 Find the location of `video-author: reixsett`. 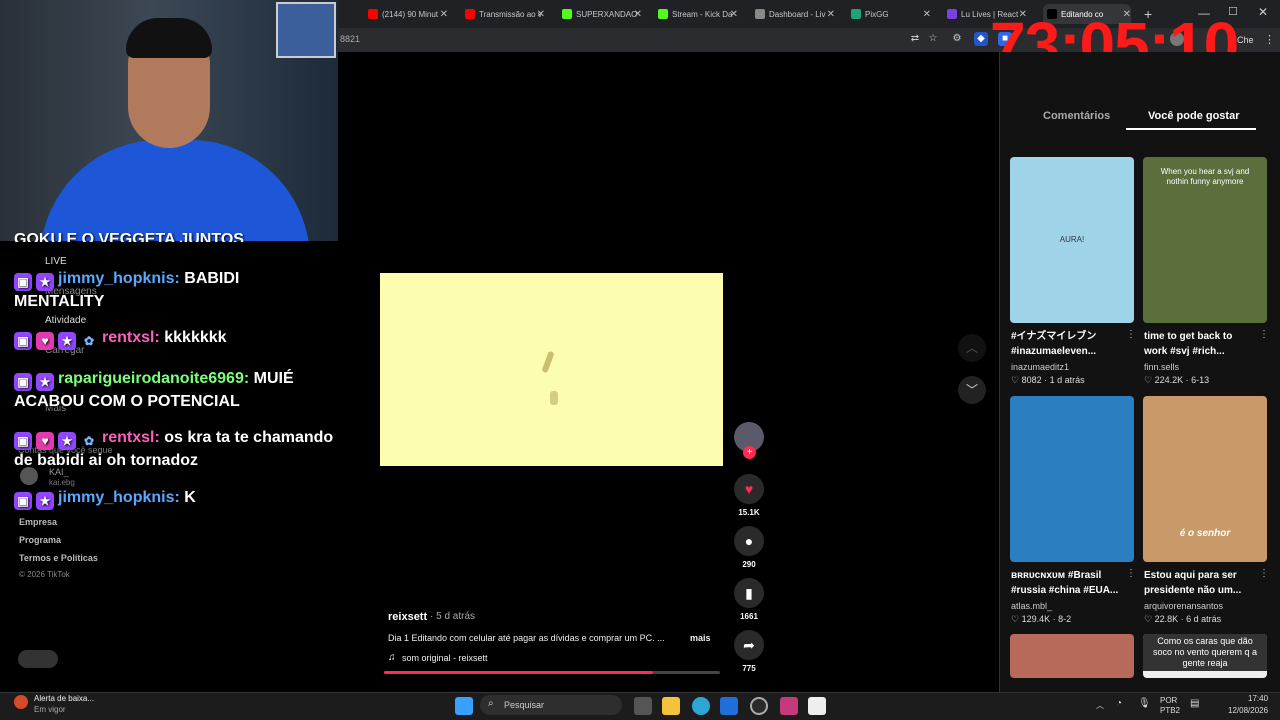

video-author: reixsett is located at coordinates (407, 617).